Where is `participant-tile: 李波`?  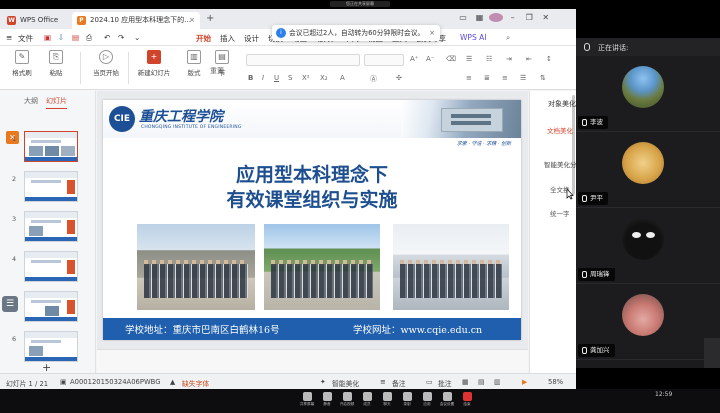 participant-tile: 李波 is located at coordinates (648, 94).